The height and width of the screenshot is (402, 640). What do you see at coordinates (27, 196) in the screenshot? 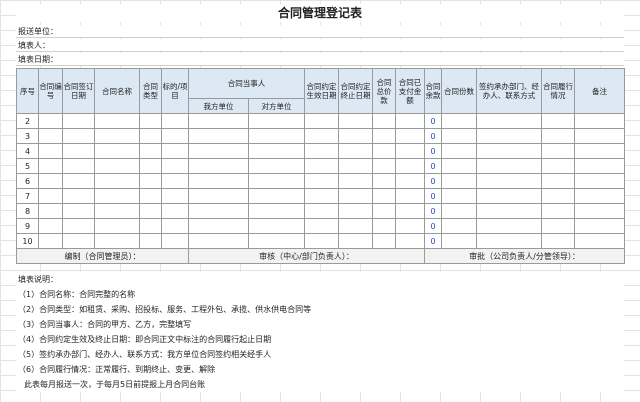
I see `row-seq-cell: 7` at bounding box center [27, 196].